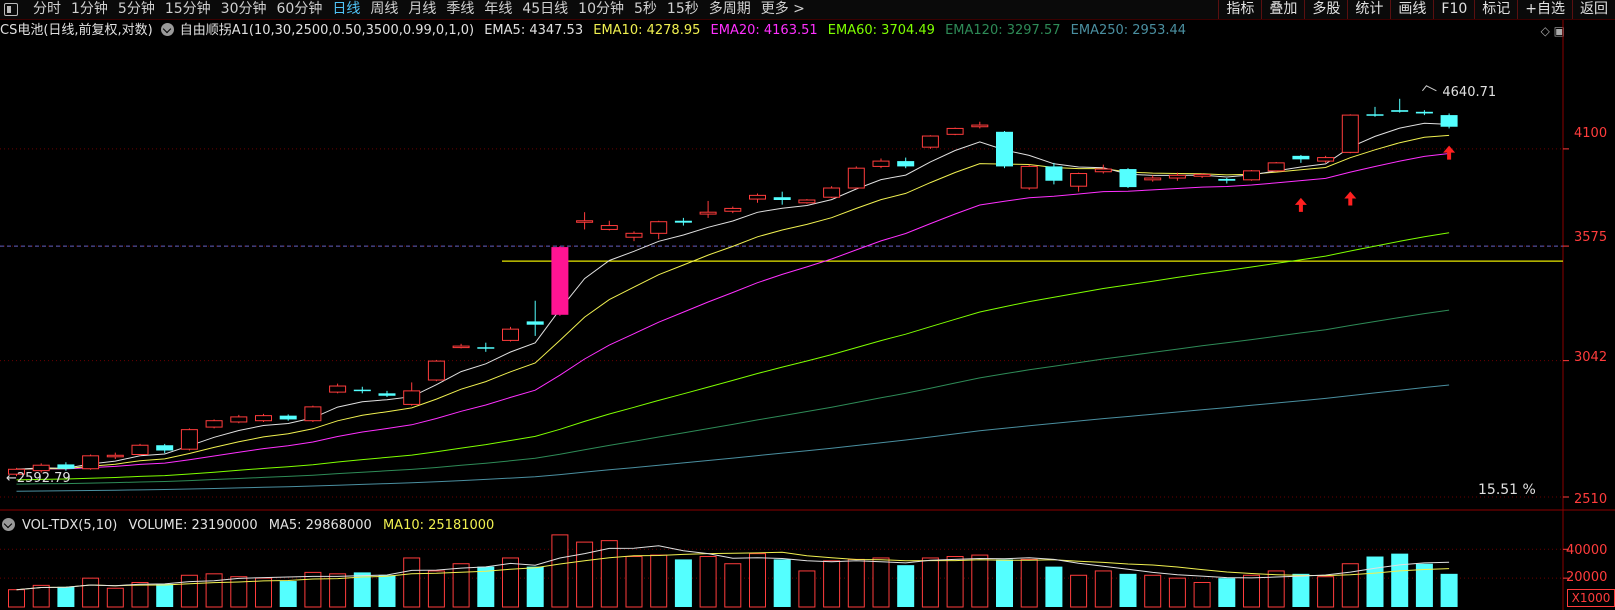  Describe the element at coordinates (193, 525) in the screenshot. I see `volume-value: VOLUME: 23190000` at that location.